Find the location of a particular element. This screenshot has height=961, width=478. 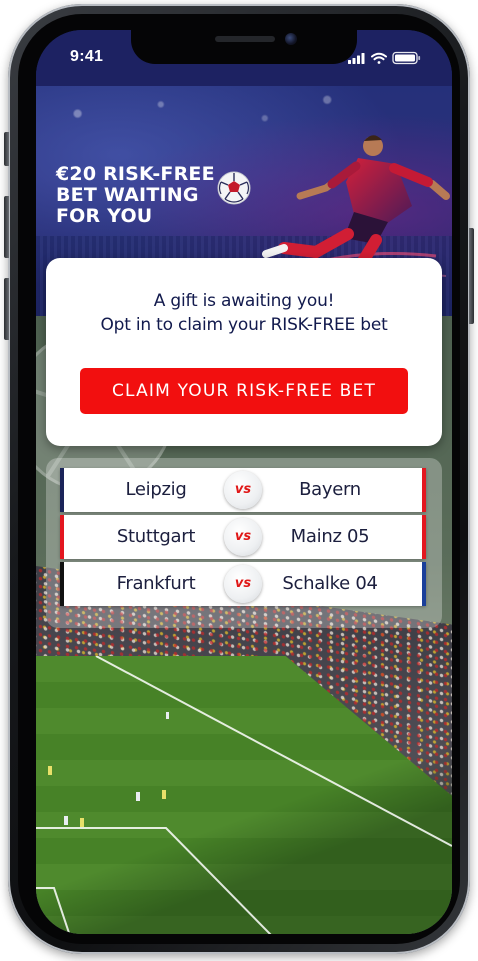

away-team-name: Mainz 05 is located at coordinates (330, 536).